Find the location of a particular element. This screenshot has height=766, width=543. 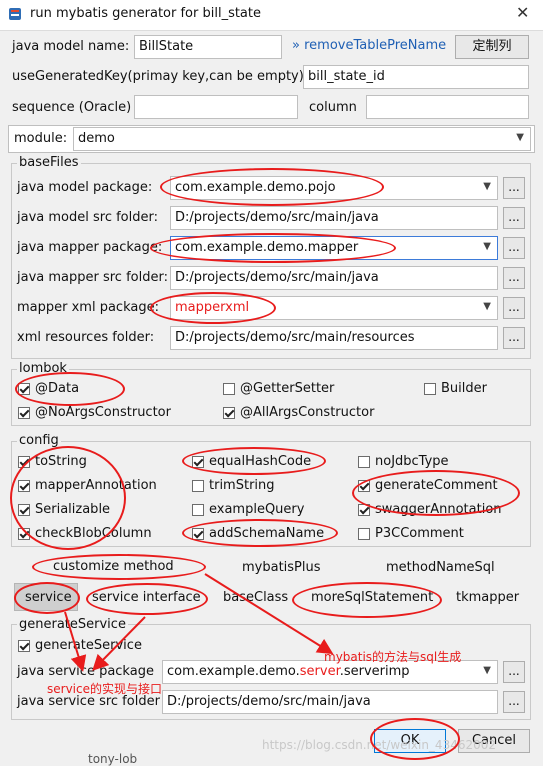

annotation-mybatis-note: mybatis的方法与sql生成 is located at coordinates (393, 657).